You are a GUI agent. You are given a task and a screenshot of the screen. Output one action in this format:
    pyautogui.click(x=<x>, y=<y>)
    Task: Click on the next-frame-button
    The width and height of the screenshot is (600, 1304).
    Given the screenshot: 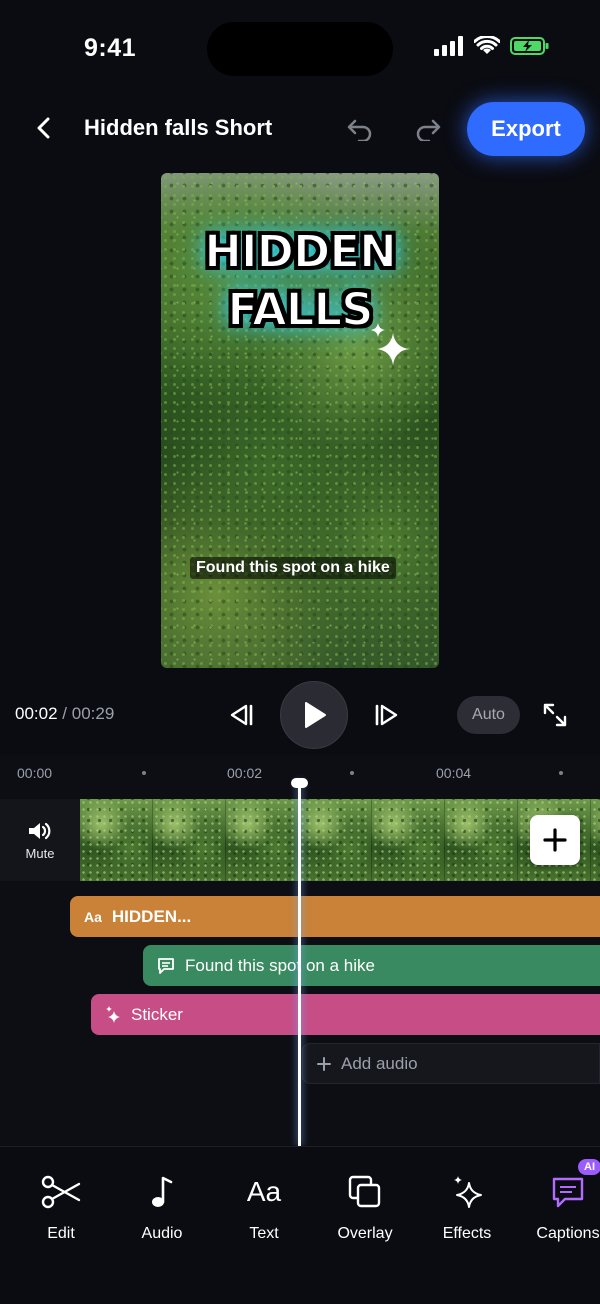 What is the action you would take?
    pyautogui.click(x=387, y=715)
    